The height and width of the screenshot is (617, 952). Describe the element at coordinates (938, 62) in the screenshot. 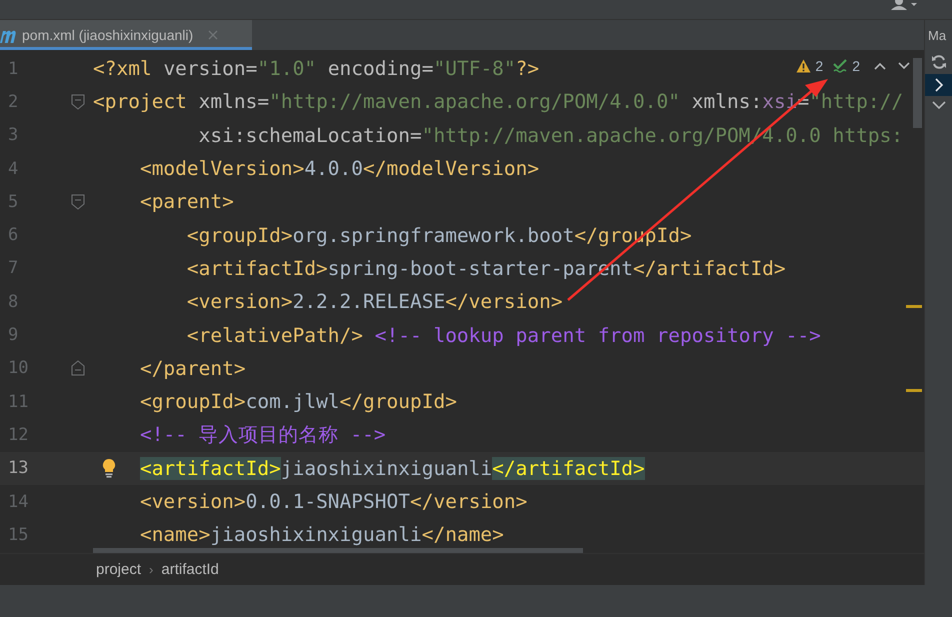

I see `refresh-icon` at that location.